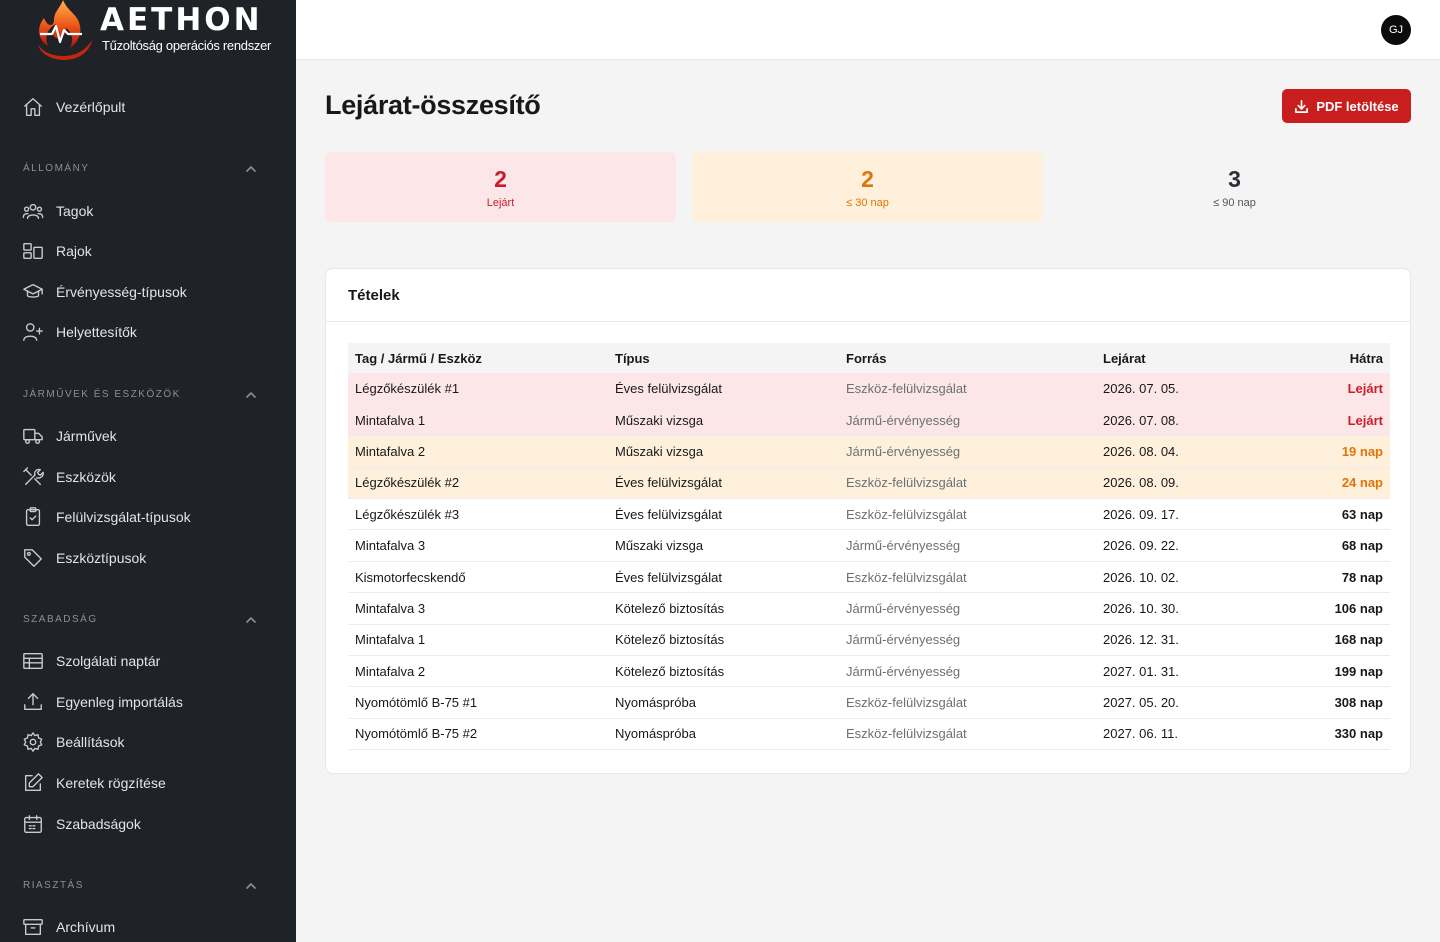 The width and height of the screenshot is (1440, 942). Describe the element at coordinates (1181, 514) in the screenshot. I see `cell-expiry: 2026. 09. 17.` at that location.